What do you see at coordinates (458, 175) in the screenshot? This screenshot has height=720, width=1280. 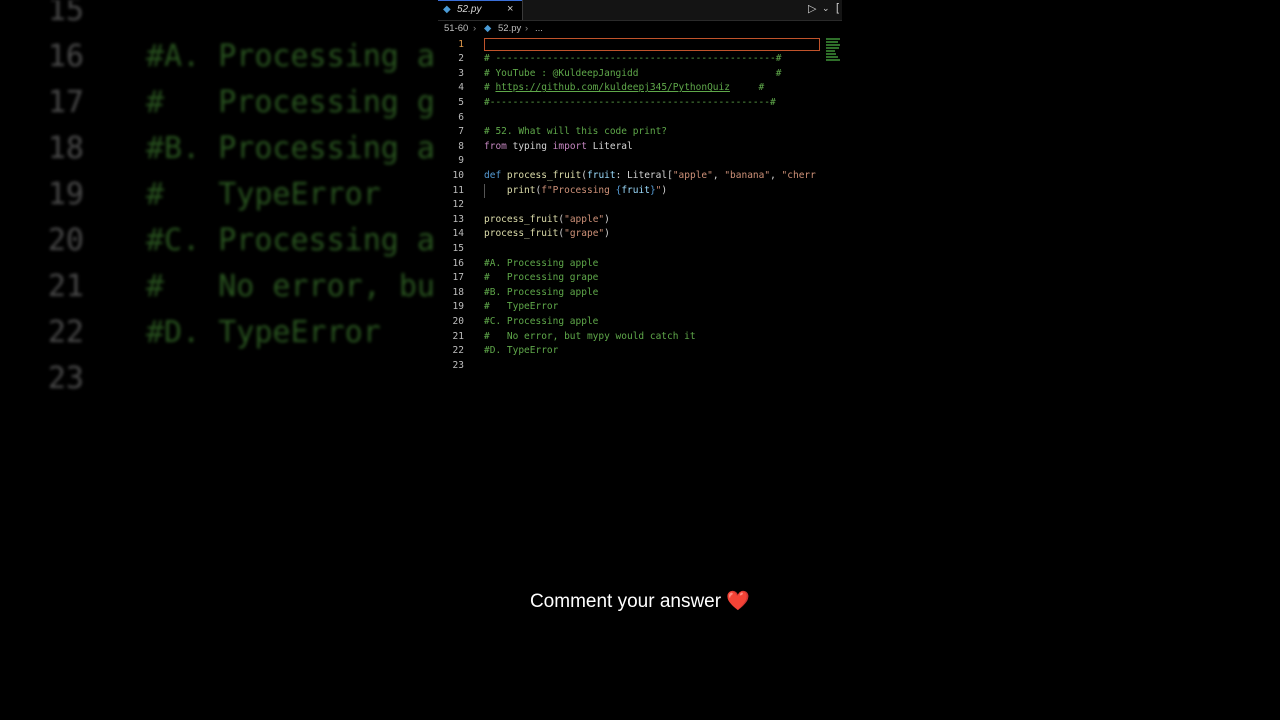 I see `line-number: 10` at bounding box center [458, 175].